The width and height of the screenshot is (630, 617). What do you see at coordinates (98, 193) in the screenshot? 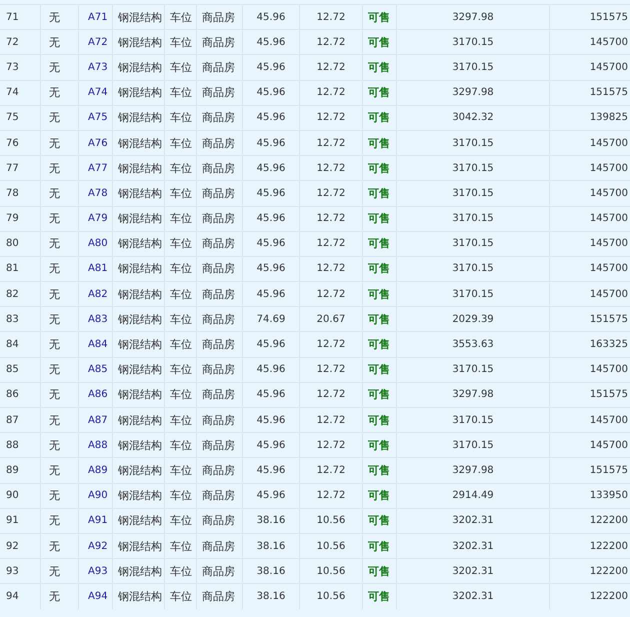
I see `room-link: A78` at bounding box center [98, 193].